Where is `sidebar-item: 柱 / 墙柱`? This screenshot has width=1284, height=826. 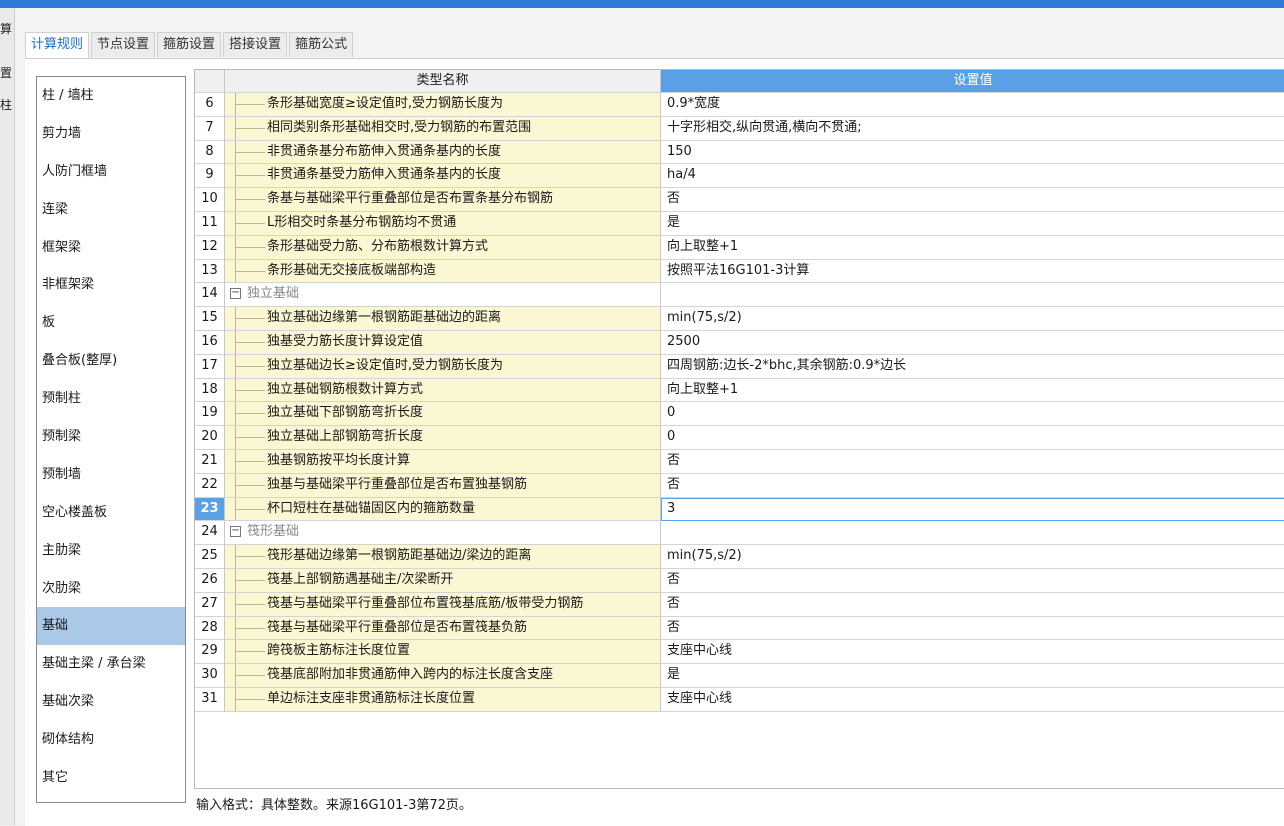 sidebar-item: 柱 / 墙柱 is located at coordinates (111, 96).